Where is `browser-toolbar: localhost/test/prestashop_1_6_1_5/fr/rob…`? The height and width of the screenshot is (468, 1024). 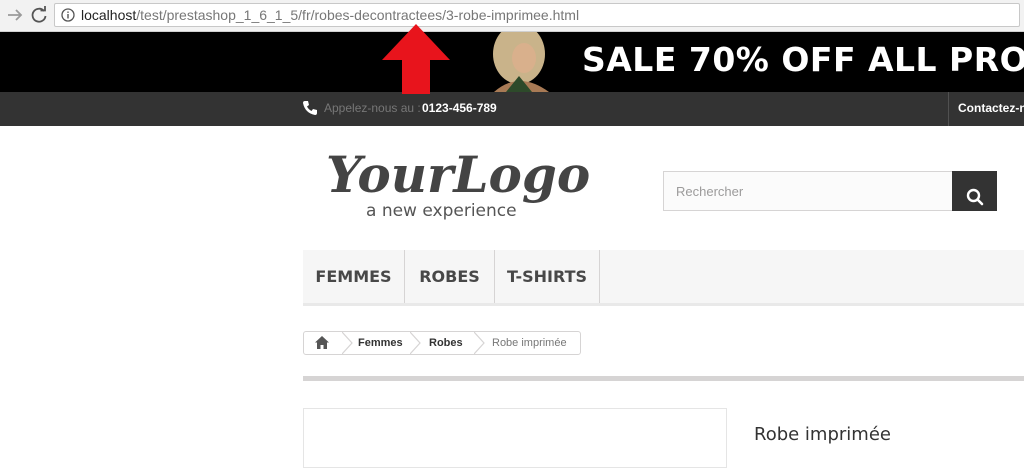
browser-toolbar: localhost/test/prestashop_1_6_1_5/fr/rob… is located at coordinates (512, 16).